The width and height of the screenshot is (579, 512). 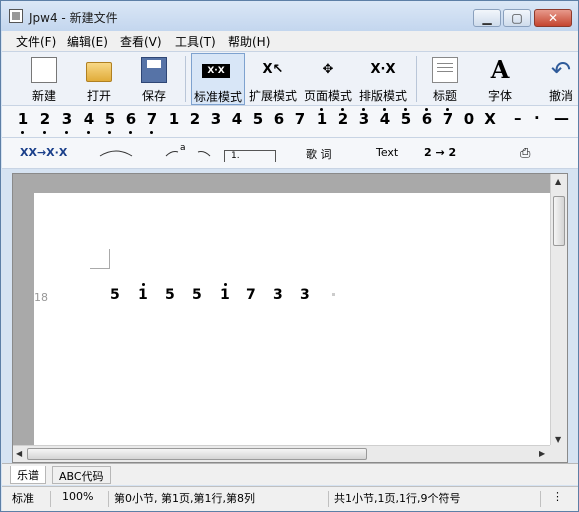 What do you see at coordinates (258, 119) in the screenshot?
I see `note-mid-5: 5` at bounding box center [258, 119].